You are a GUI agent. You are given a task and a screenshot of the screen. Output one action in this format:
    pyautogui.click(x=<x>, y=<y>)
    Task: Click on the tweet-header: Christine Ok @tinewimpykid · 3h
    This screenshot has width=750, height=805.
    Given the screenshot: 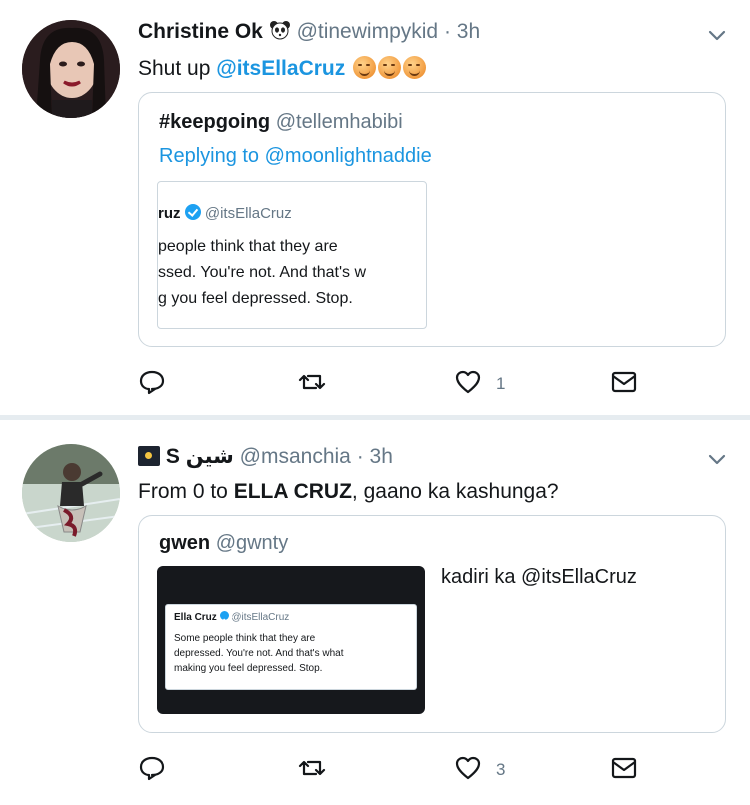 What is the action you would take?
    pyautogui.click(x=309, y=32)
    